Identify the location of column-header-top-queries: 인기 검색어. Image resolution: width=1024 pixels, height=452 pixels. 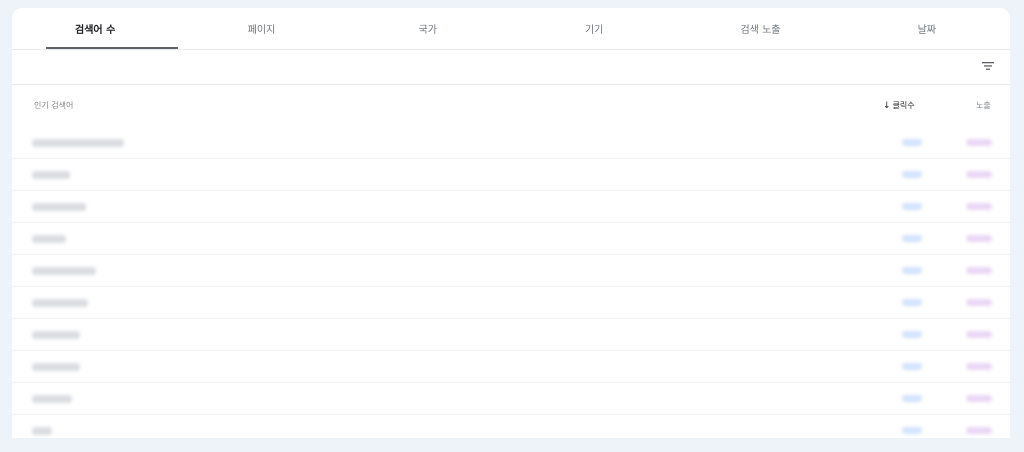
(54, 105).